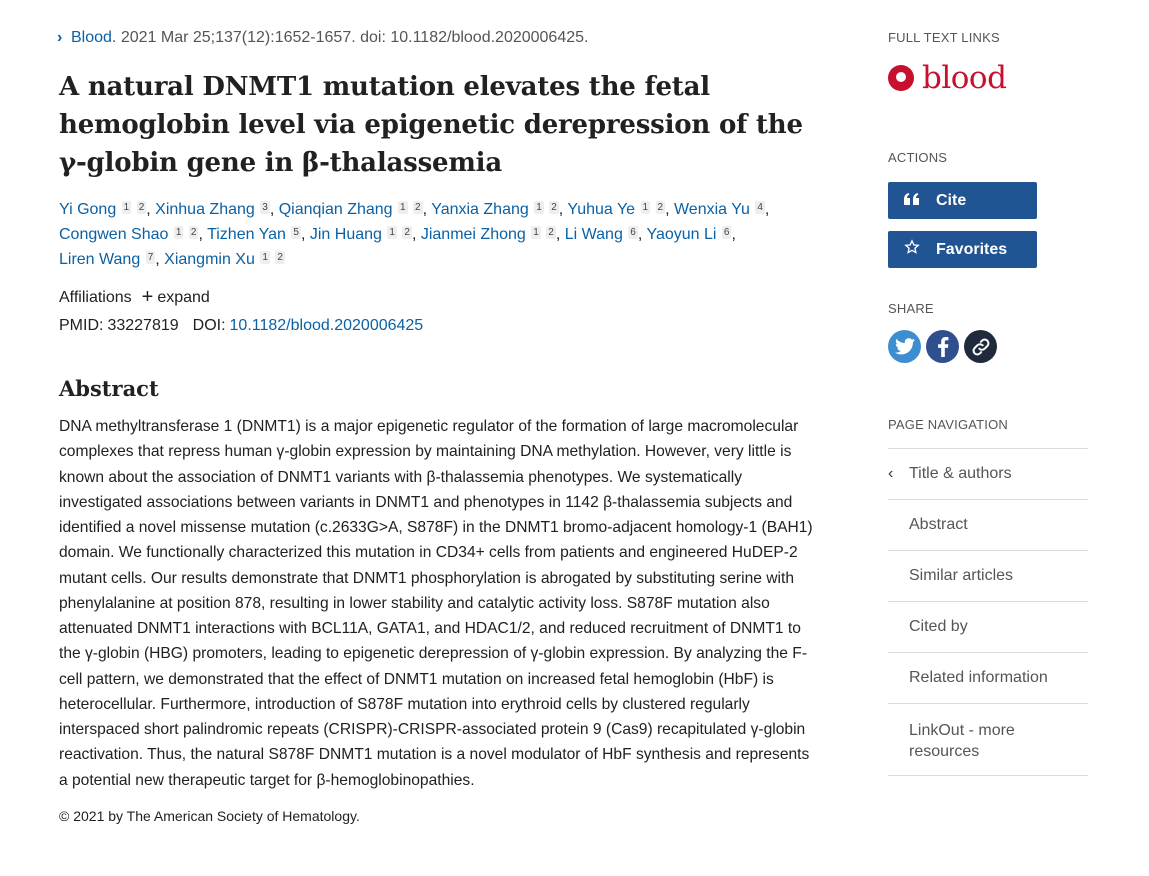 The image size is (1149, 876). What do you see at coordinates (961, 575) in the screenshot?
I see `nav-item-label: Similar articles` at bounding box center [961, 575].